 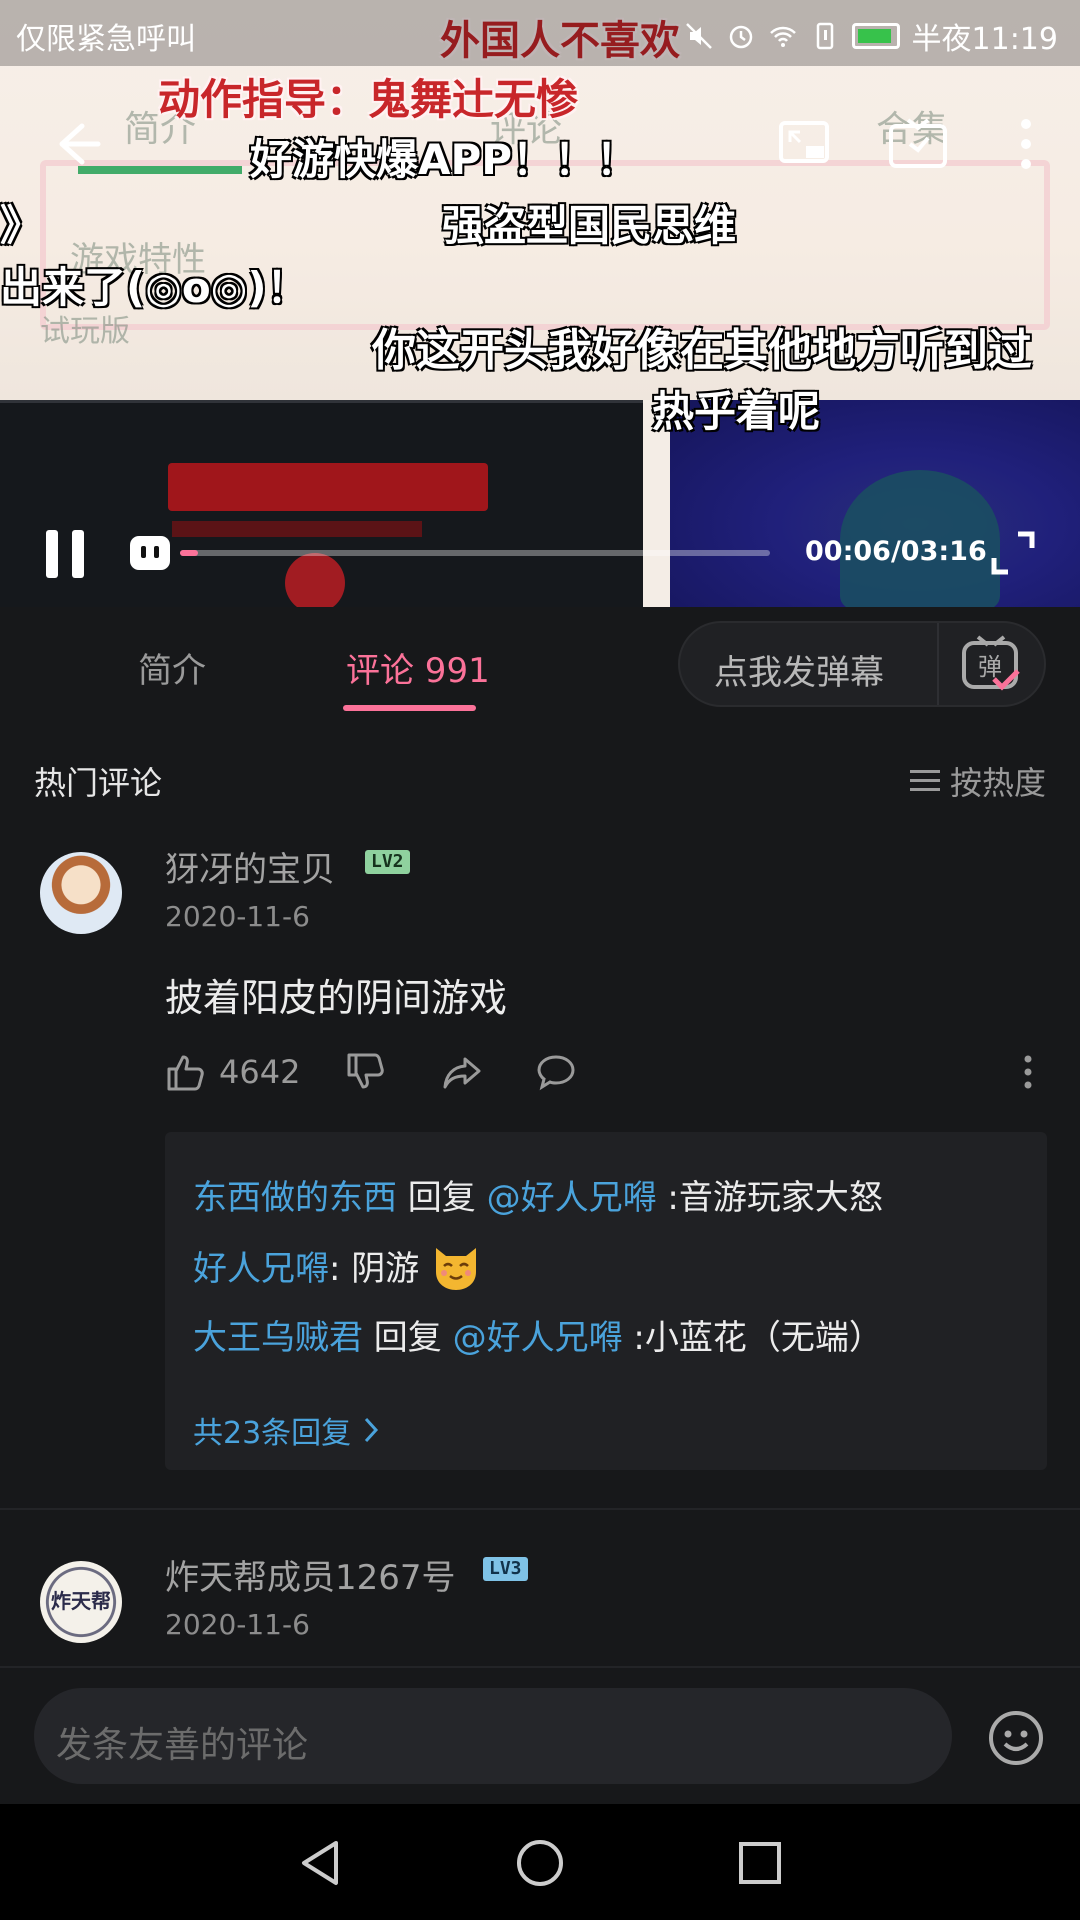 I want to click on comment-input-bar: 发条友善的评论, so click(x=540, y=1735).